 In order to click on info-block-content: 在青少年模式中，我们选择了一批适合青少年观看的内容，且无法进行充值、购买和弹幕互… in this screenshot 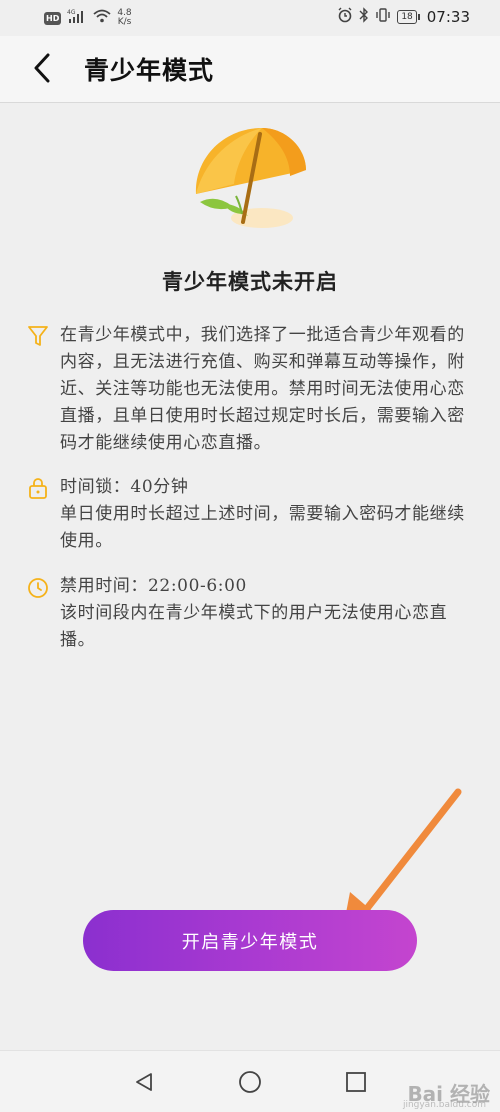, I will do `click(251, 389)`.